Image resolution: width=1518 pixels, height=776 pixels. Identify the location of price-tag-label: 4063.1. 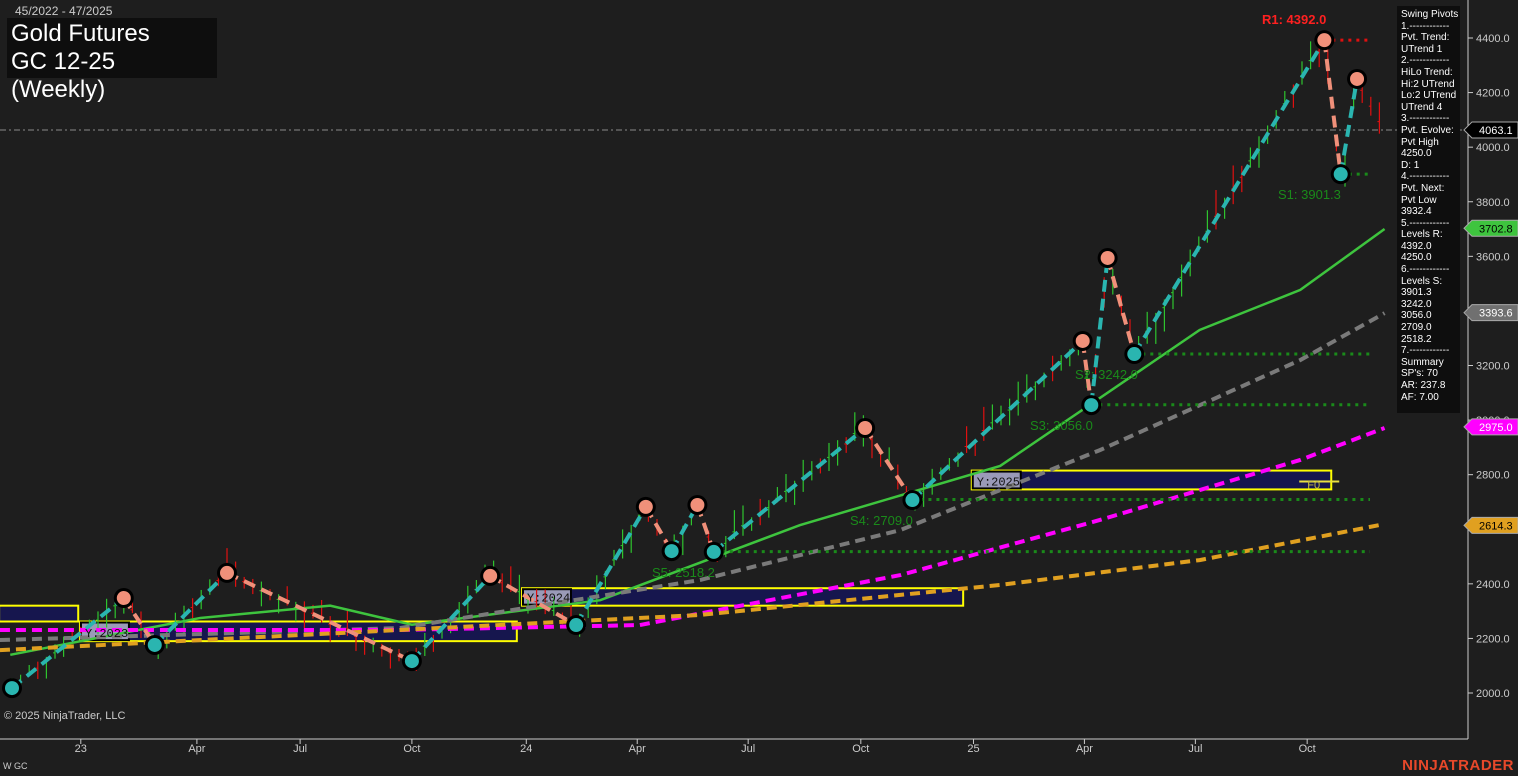
(1496, 131).